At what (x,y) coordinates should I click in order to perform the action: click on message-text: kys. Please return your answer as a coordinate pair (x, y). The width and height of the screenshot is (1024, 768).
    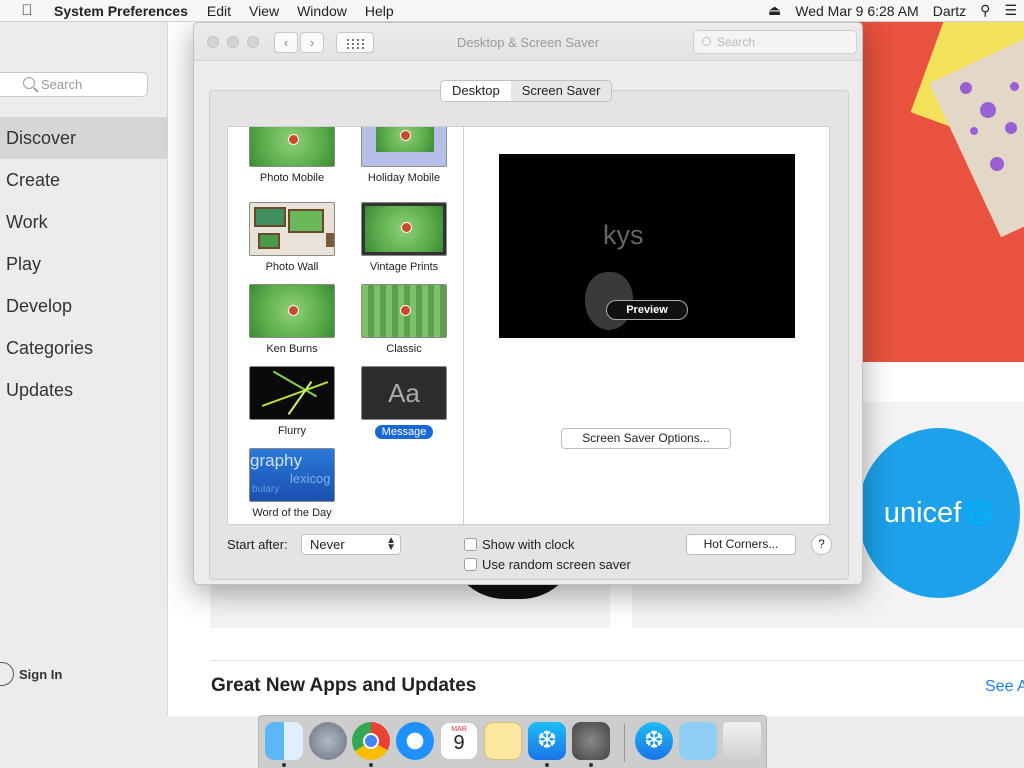
    Looking at the image, I should click on (623, 235).